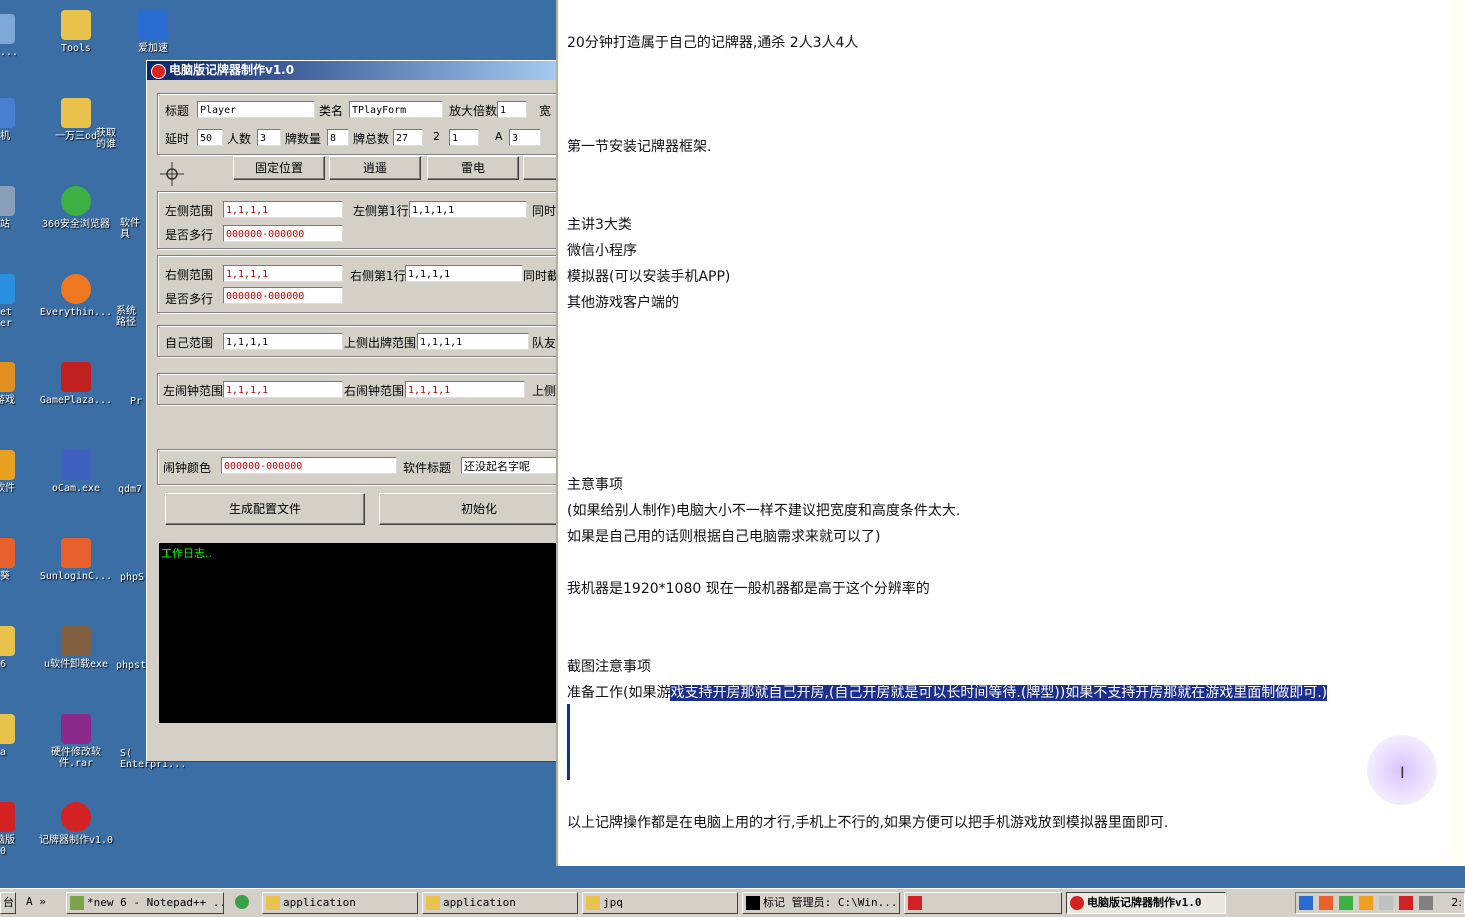 The image size is (1465, 917). Describe the element at coordinates (436, 136) in the screenshot. I see `two-label: 2` at that location.